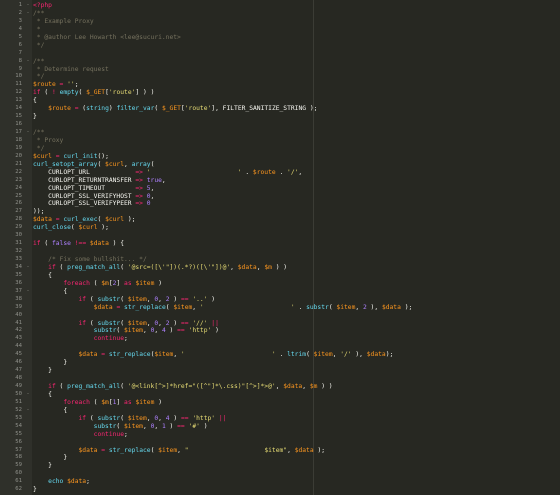 This screenshot has width=560, height=495. What do you see at coordinates (346, 355) in the screenshot?
I see `code-token: '/'` at bounding box center [346, 355].